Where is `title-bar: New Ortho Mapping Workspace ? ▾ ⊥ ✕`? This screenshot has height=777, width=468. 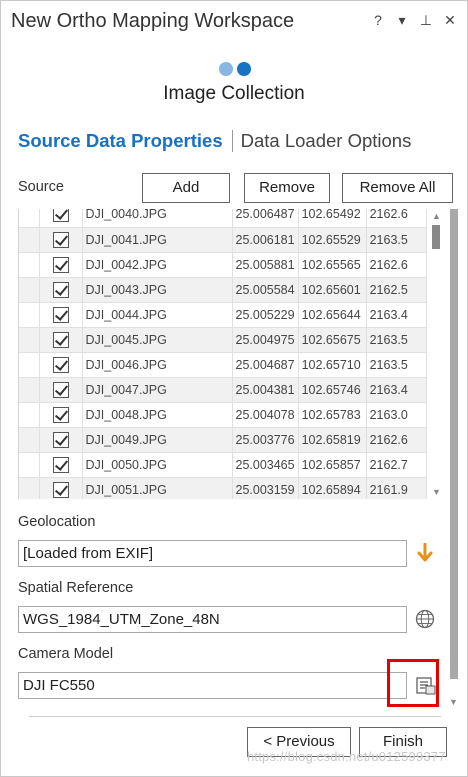 title-bar: New Ortho Mapping Workspace ? ▾ ⊥ ✕ is located at coordinates (234, 23).